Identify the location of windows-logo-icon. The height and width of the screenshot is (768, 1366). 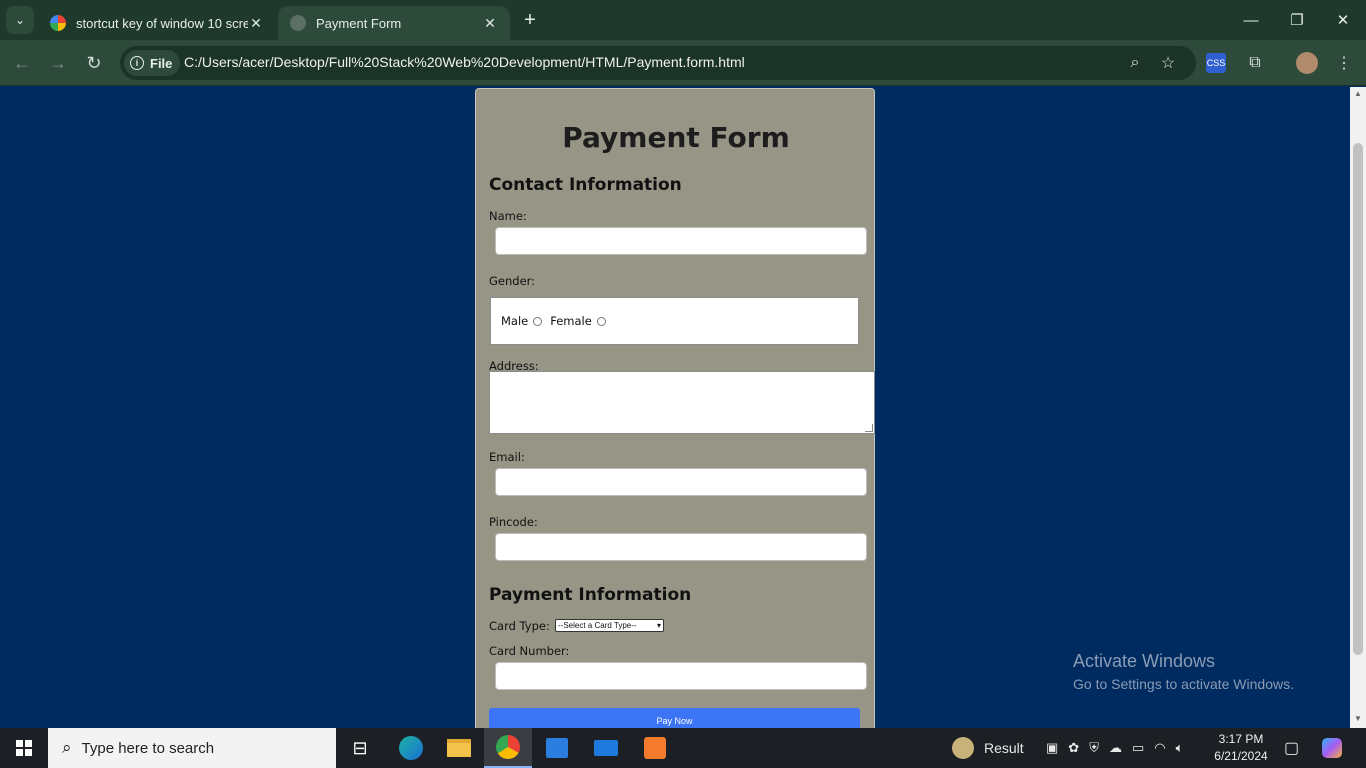
(24, 748).